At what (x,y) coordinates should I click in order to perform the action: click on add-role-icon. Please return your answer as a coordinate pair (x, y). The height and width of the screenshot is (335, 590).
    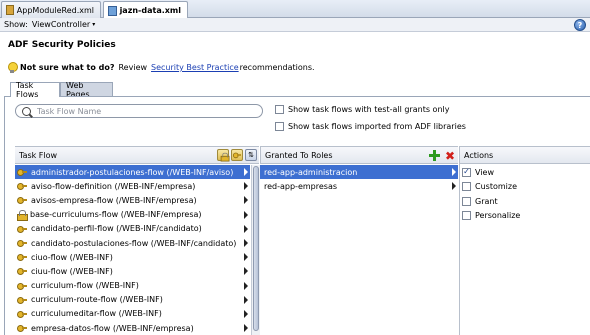
    Looking at the image, I should click on (434, 155).